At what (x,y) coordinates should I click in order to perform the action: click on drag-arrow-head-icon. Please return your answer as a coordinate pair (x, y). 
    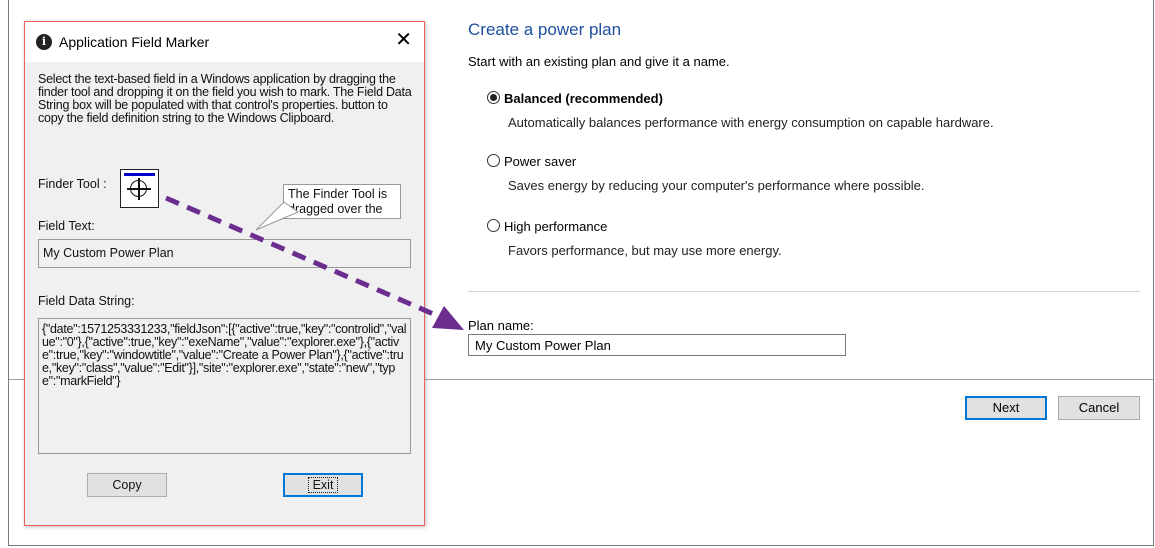
    Looking at the image, I should click on (448, 318).